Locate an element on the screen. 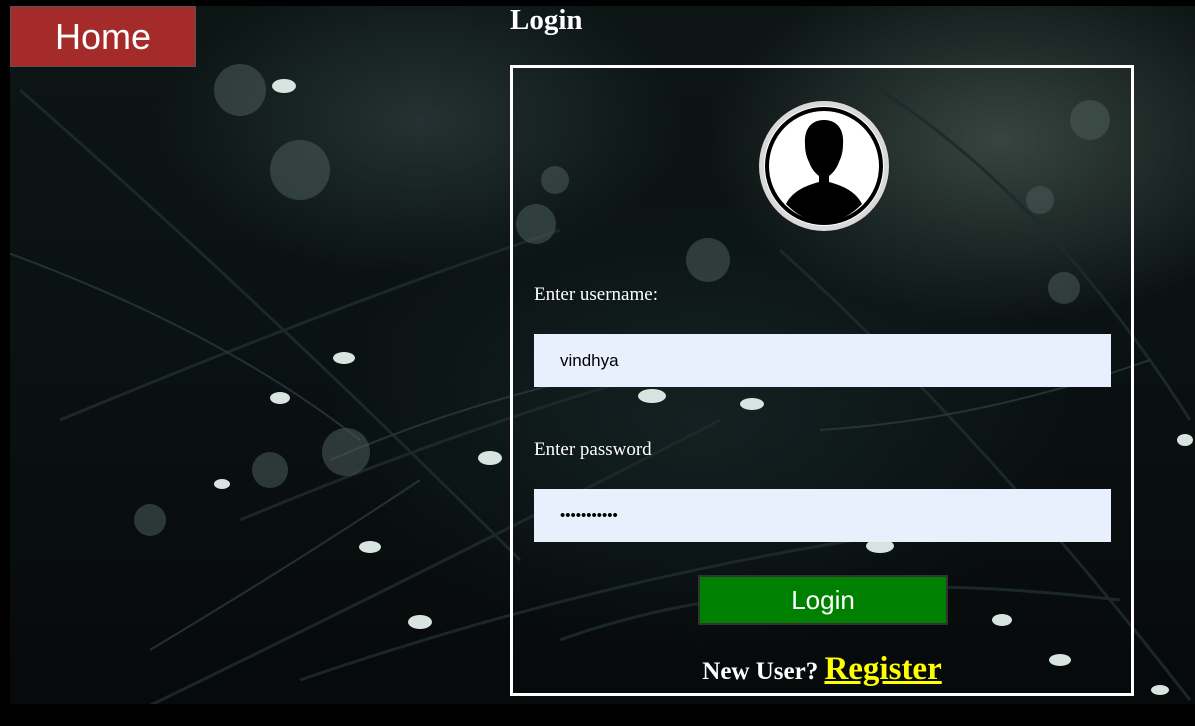 Image resolution: width=1195 pixels, height=726 pixels. username-label: Enter username: is located at coordinates (596, 294).